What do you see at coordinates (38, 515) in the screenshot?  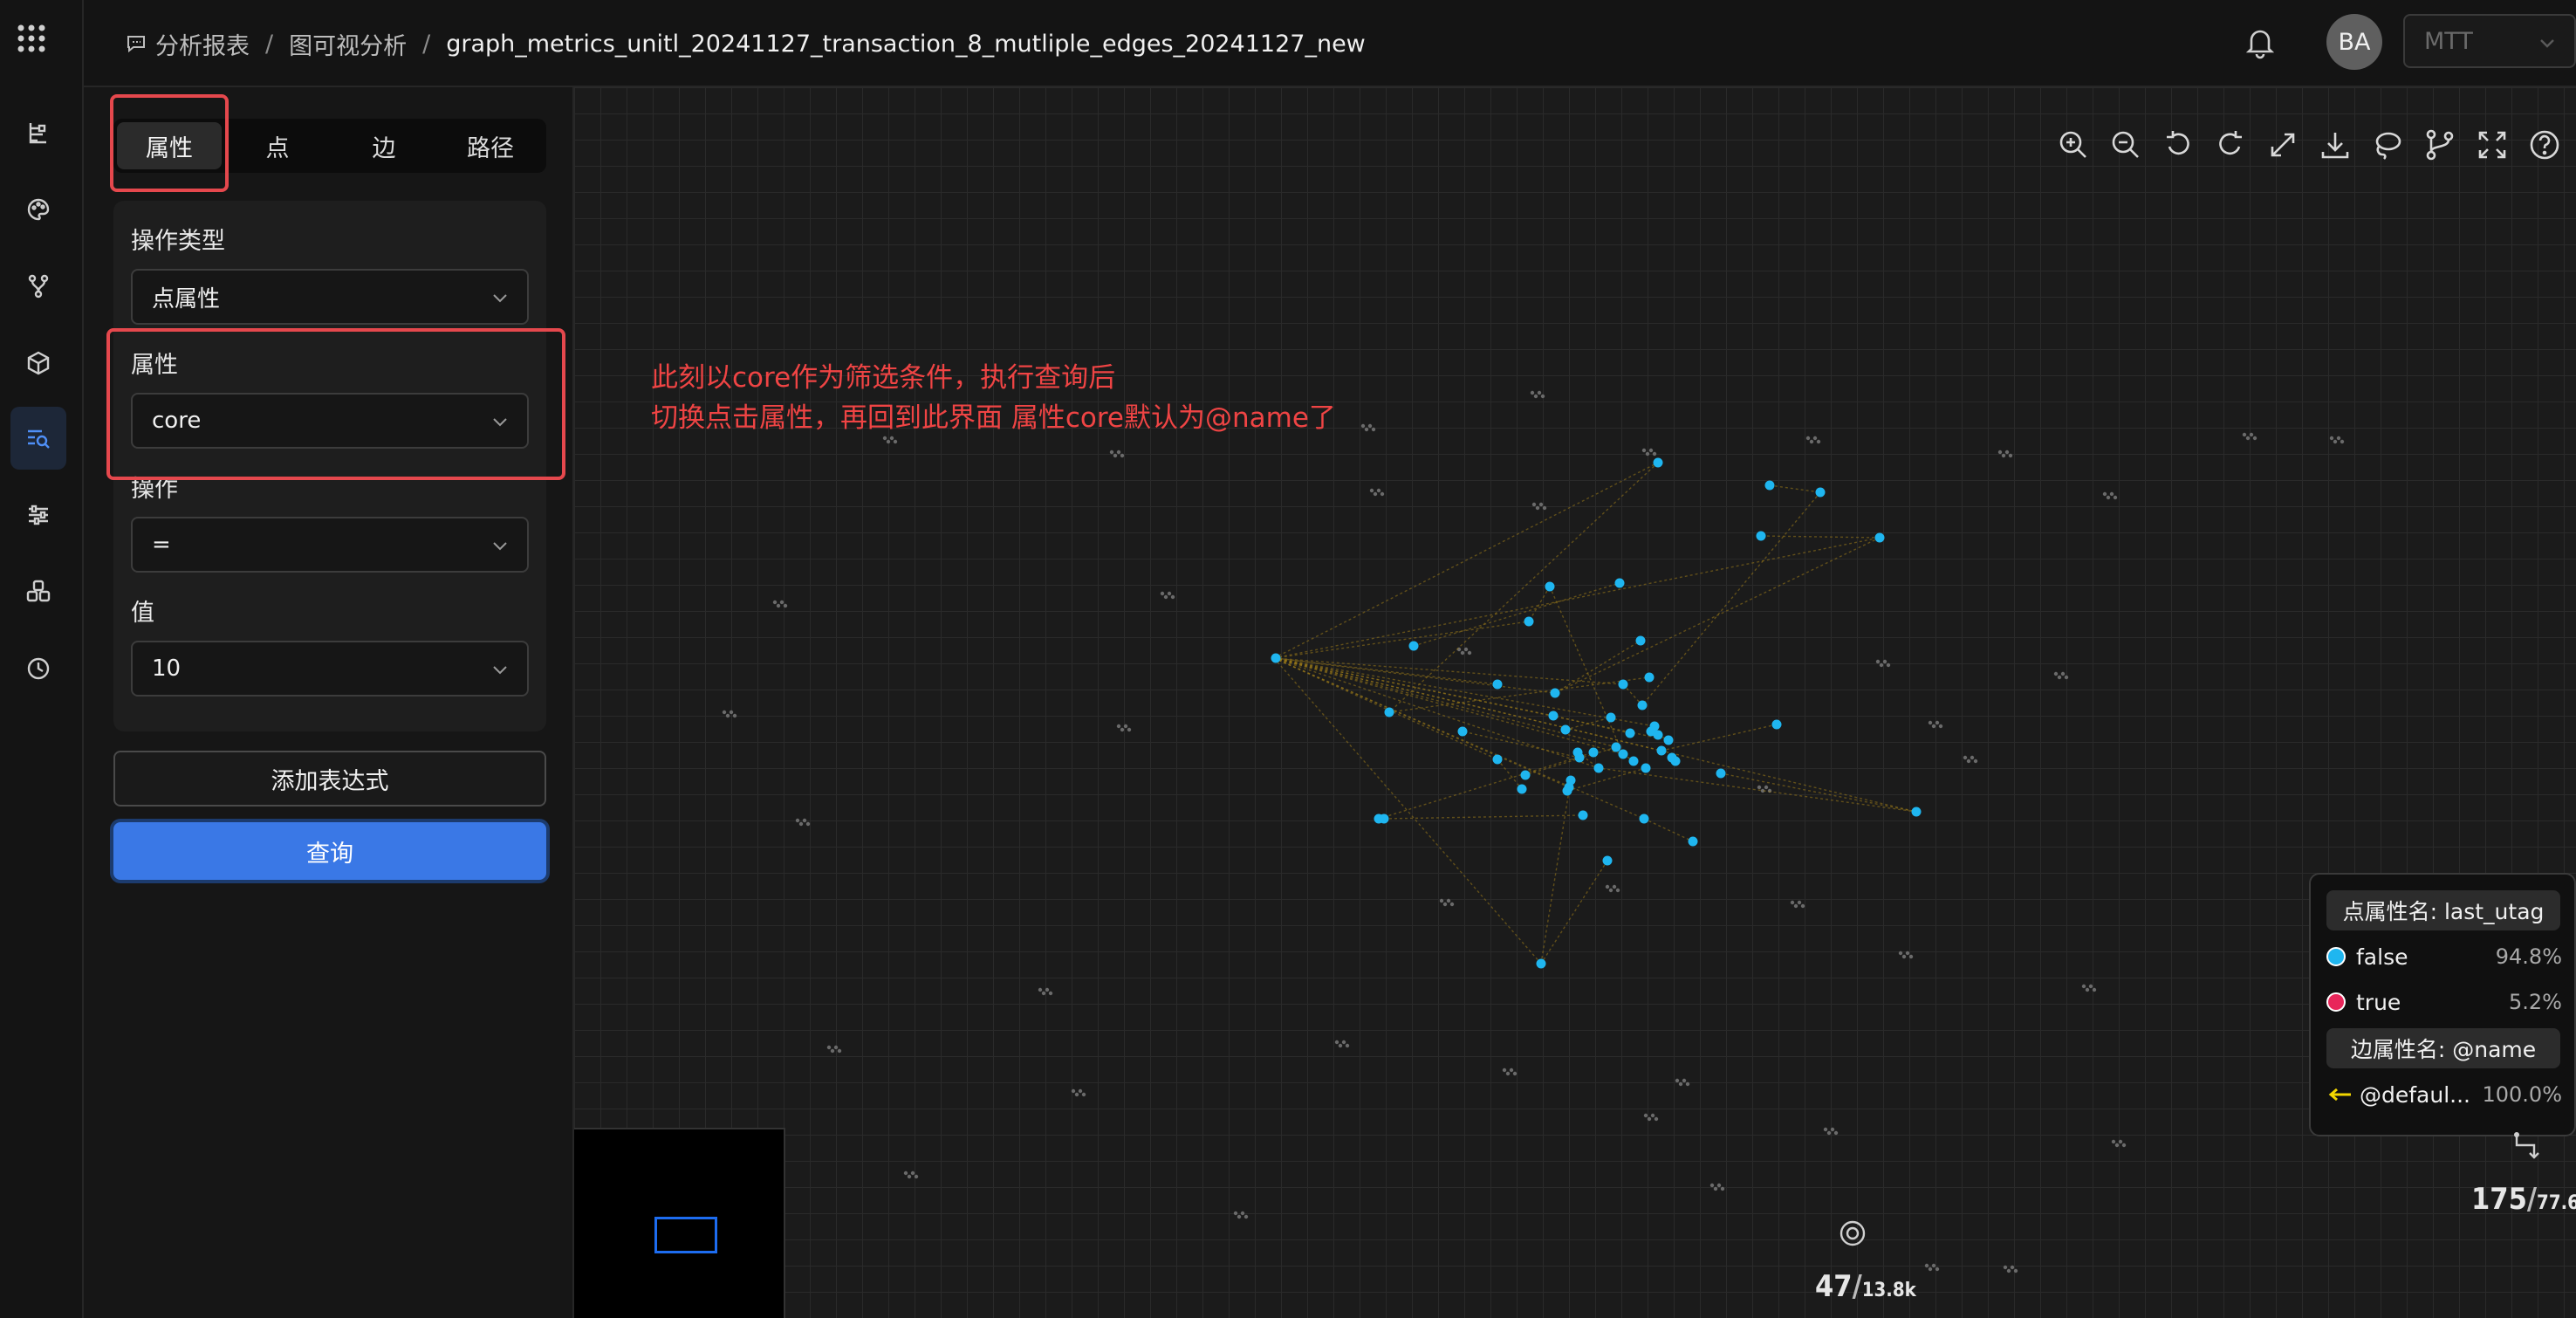 I see `sliders-icon` at bounding box center [38, 515].